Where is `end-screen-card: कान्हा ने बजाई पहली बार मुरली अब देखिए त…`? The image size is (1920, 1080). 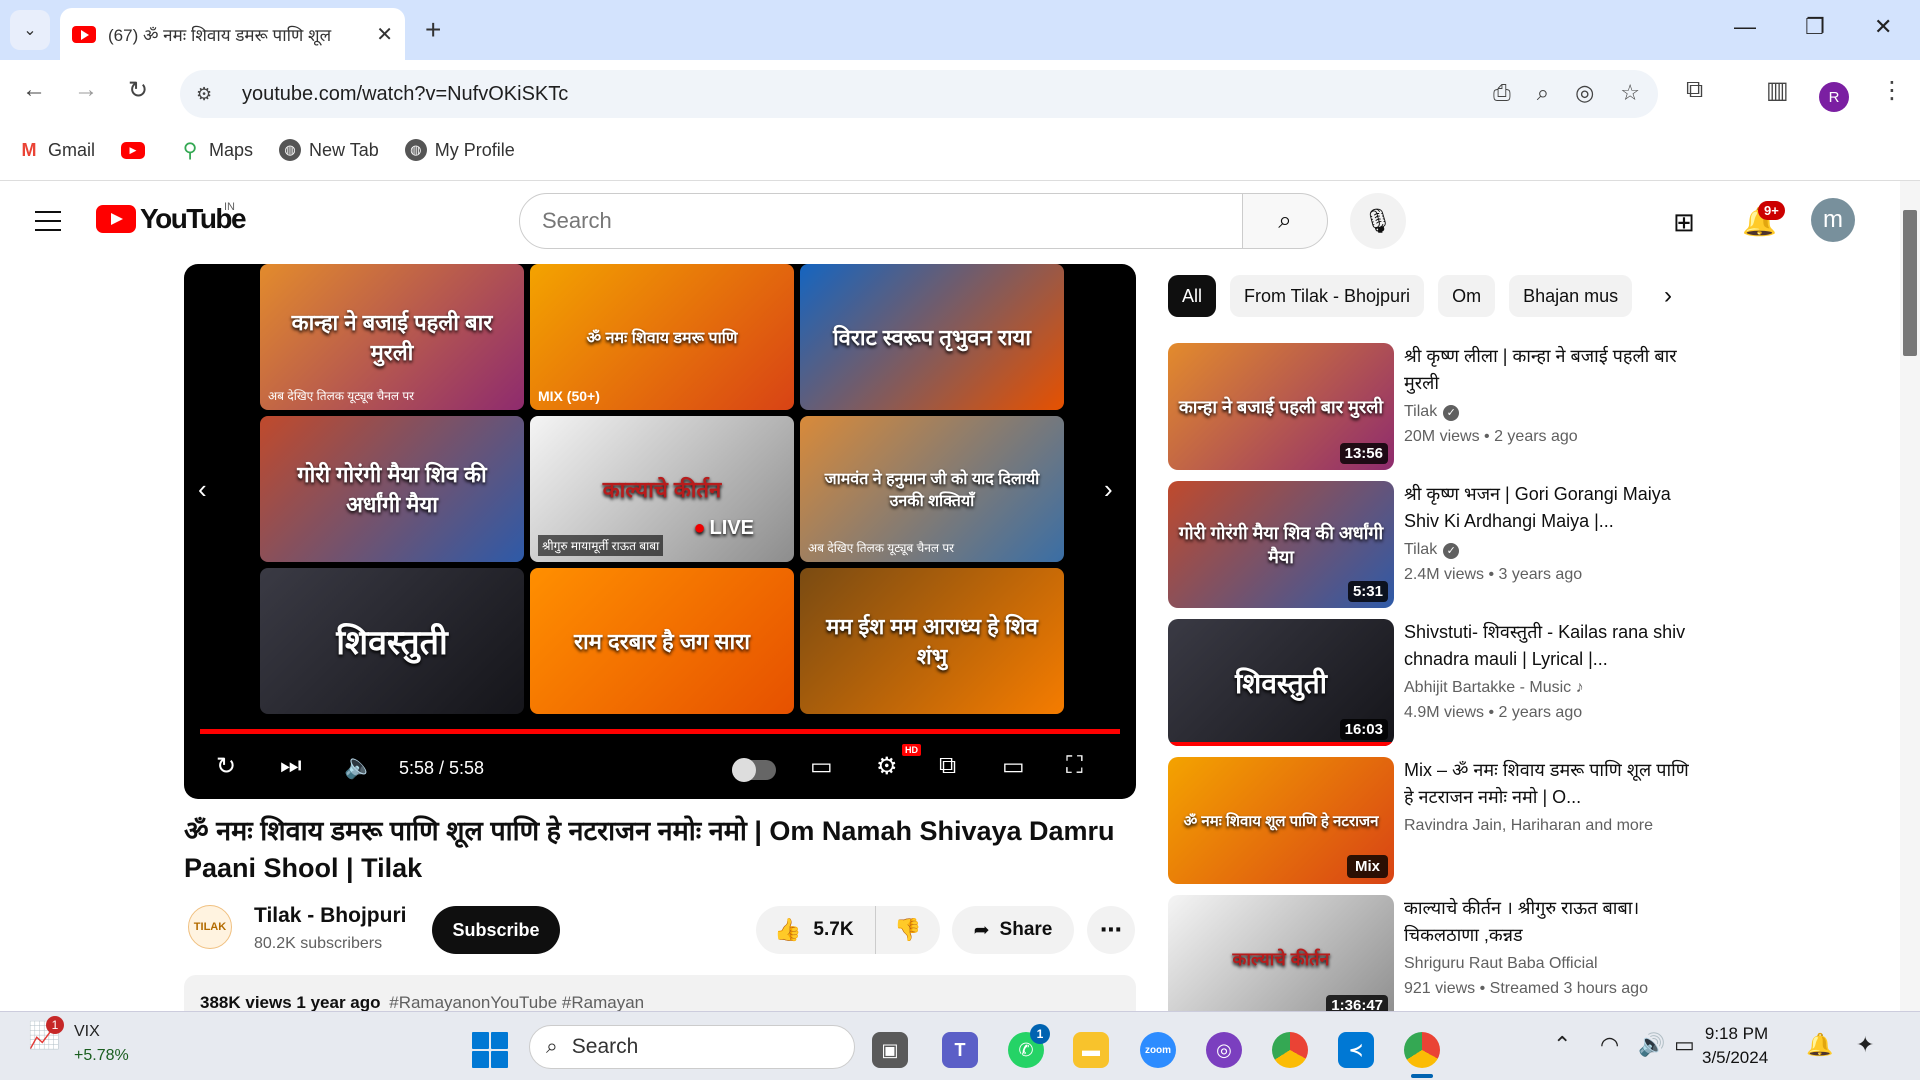
end-screen-card: कान्हा ने बजाई पहली बार मुरली अब देखिए त… is located at coordinates (392, 337).